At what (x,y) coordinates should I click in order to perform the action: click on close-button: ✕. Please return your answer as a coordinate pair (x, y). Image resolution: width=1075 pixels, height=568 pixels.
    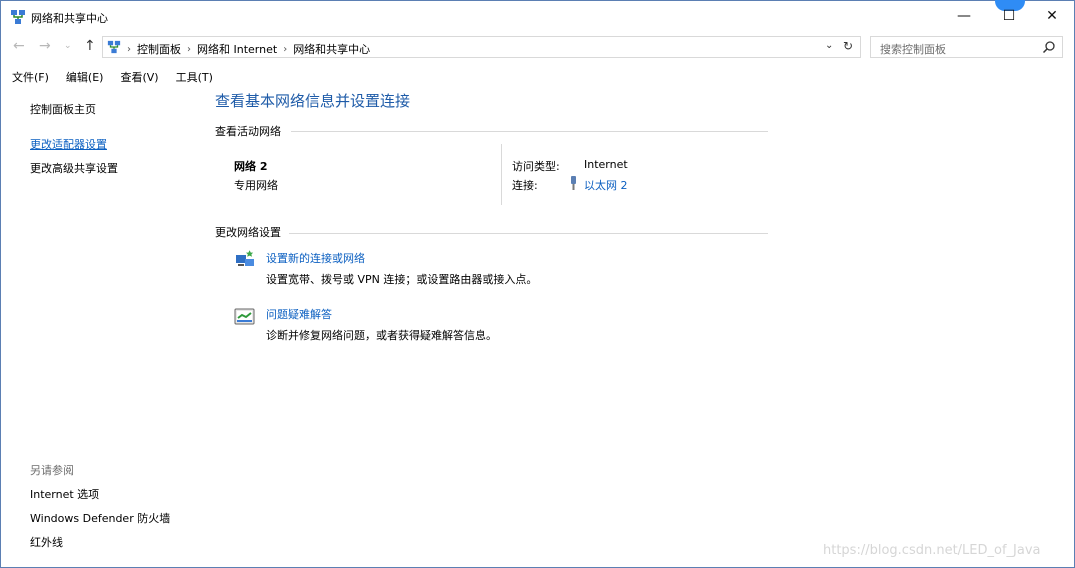
    Looking at the image, I should click on (1052, 16).